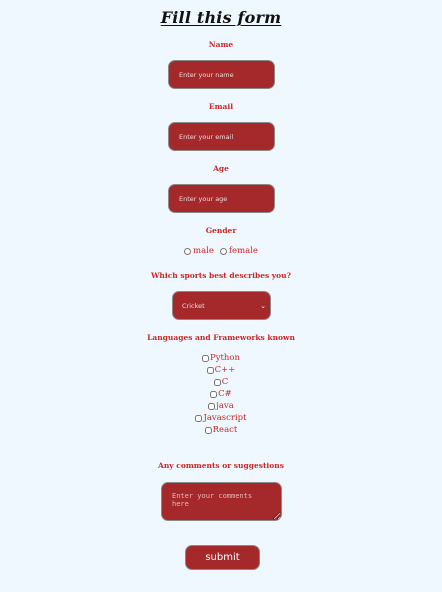 This screenshot has width=442, height=592. Describe the element at coordinates (225, 406) in the screenshot. I see `language-label: java` at that location.